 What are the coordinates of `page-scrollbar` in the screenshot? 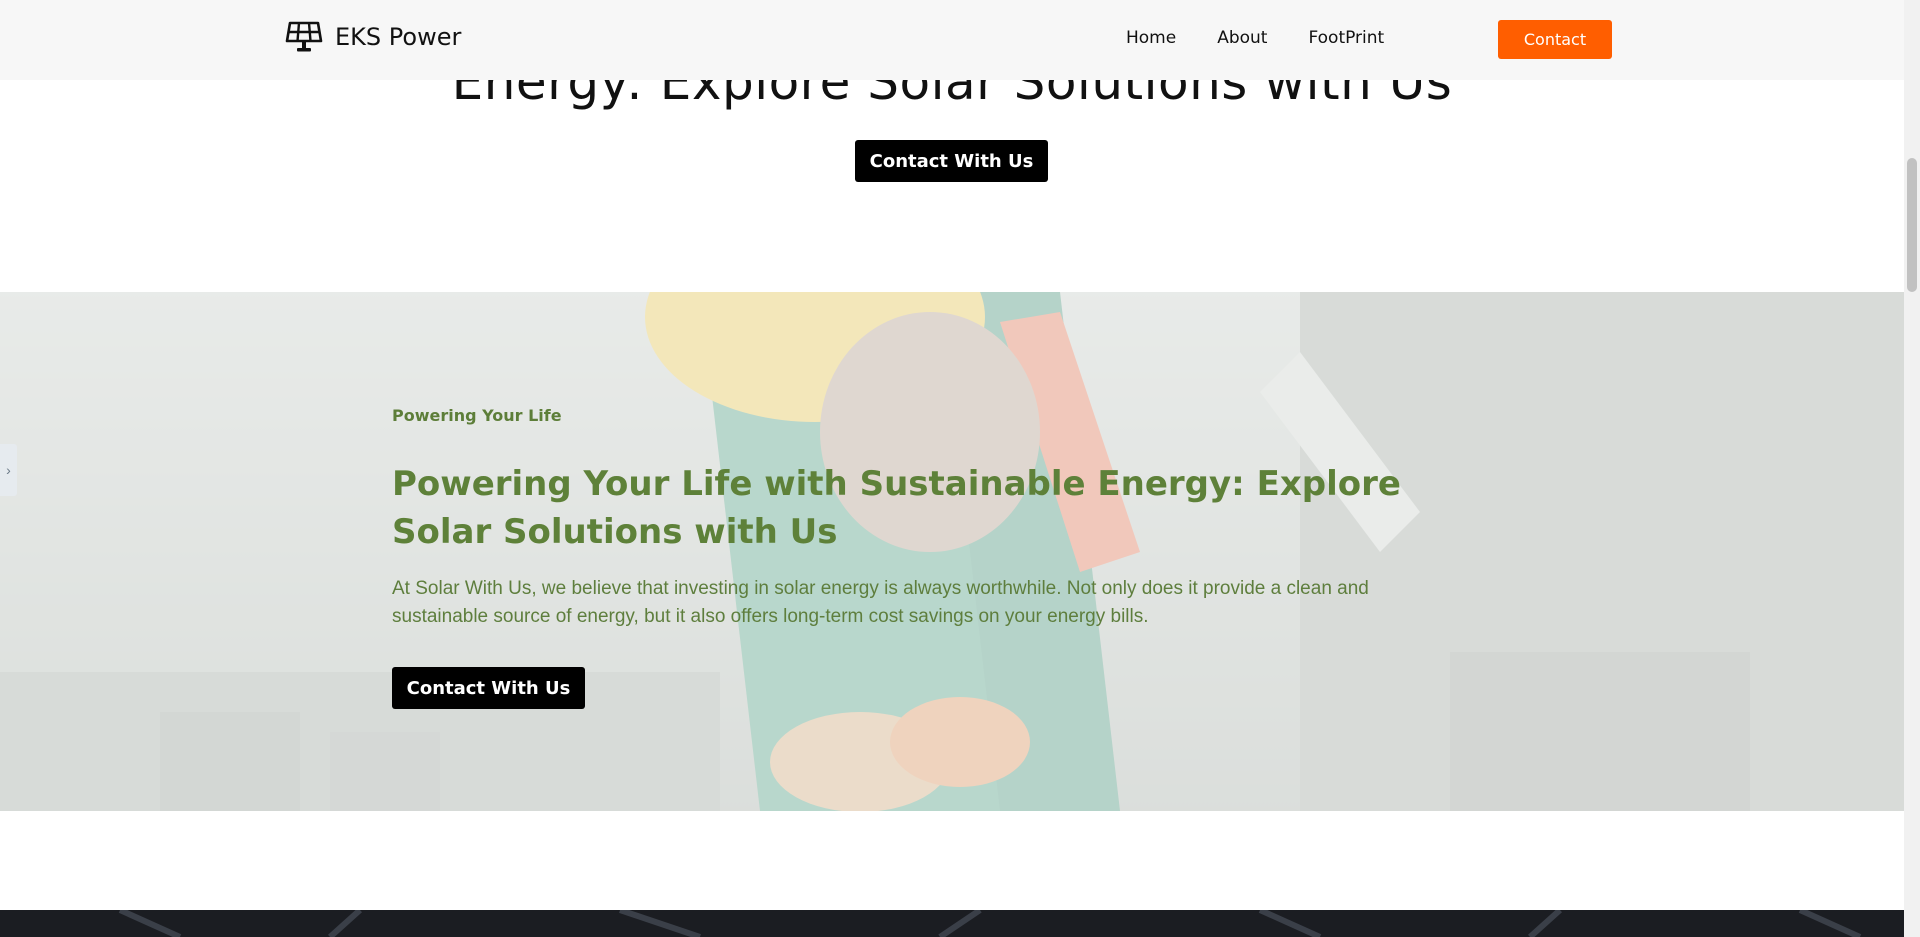 It's located at (1912, 468).